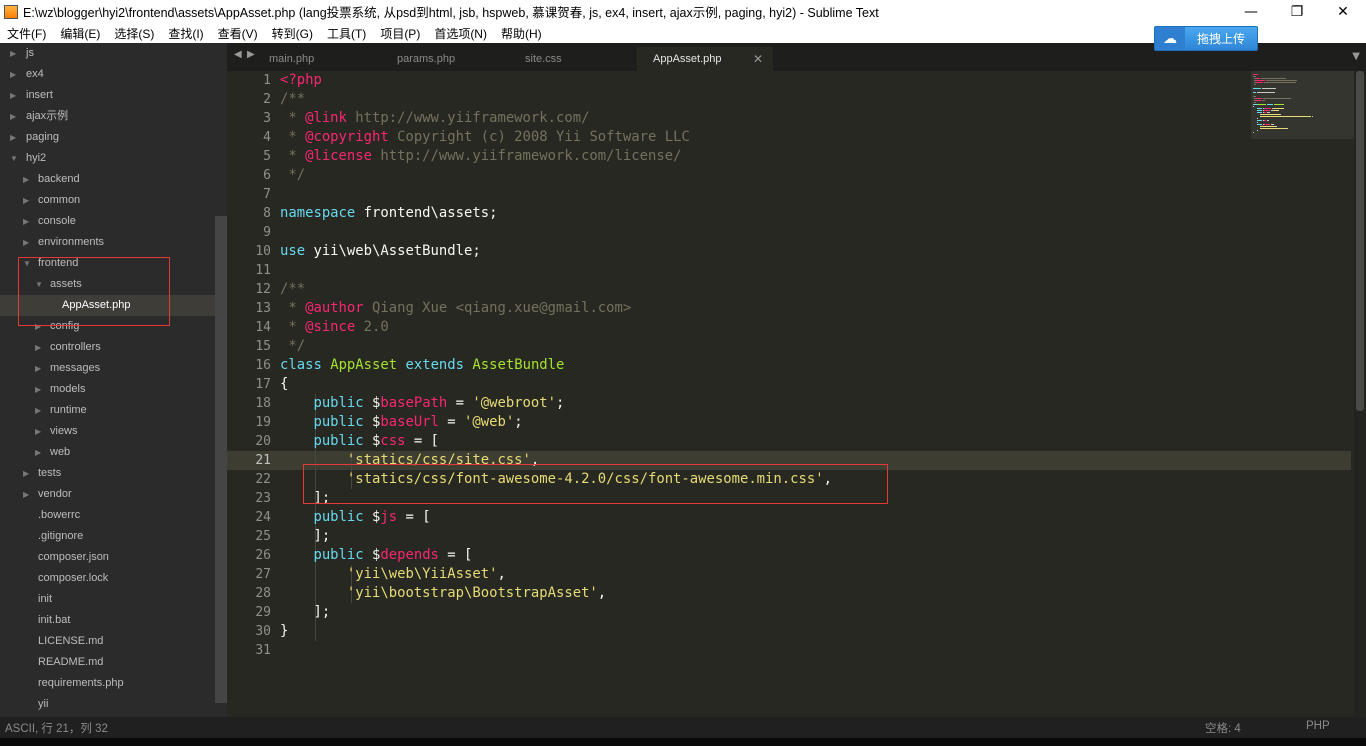 The height and width of the screenshot is (746, 1366). I want to click on folder-item: ▶ paging, so click(113, 137).